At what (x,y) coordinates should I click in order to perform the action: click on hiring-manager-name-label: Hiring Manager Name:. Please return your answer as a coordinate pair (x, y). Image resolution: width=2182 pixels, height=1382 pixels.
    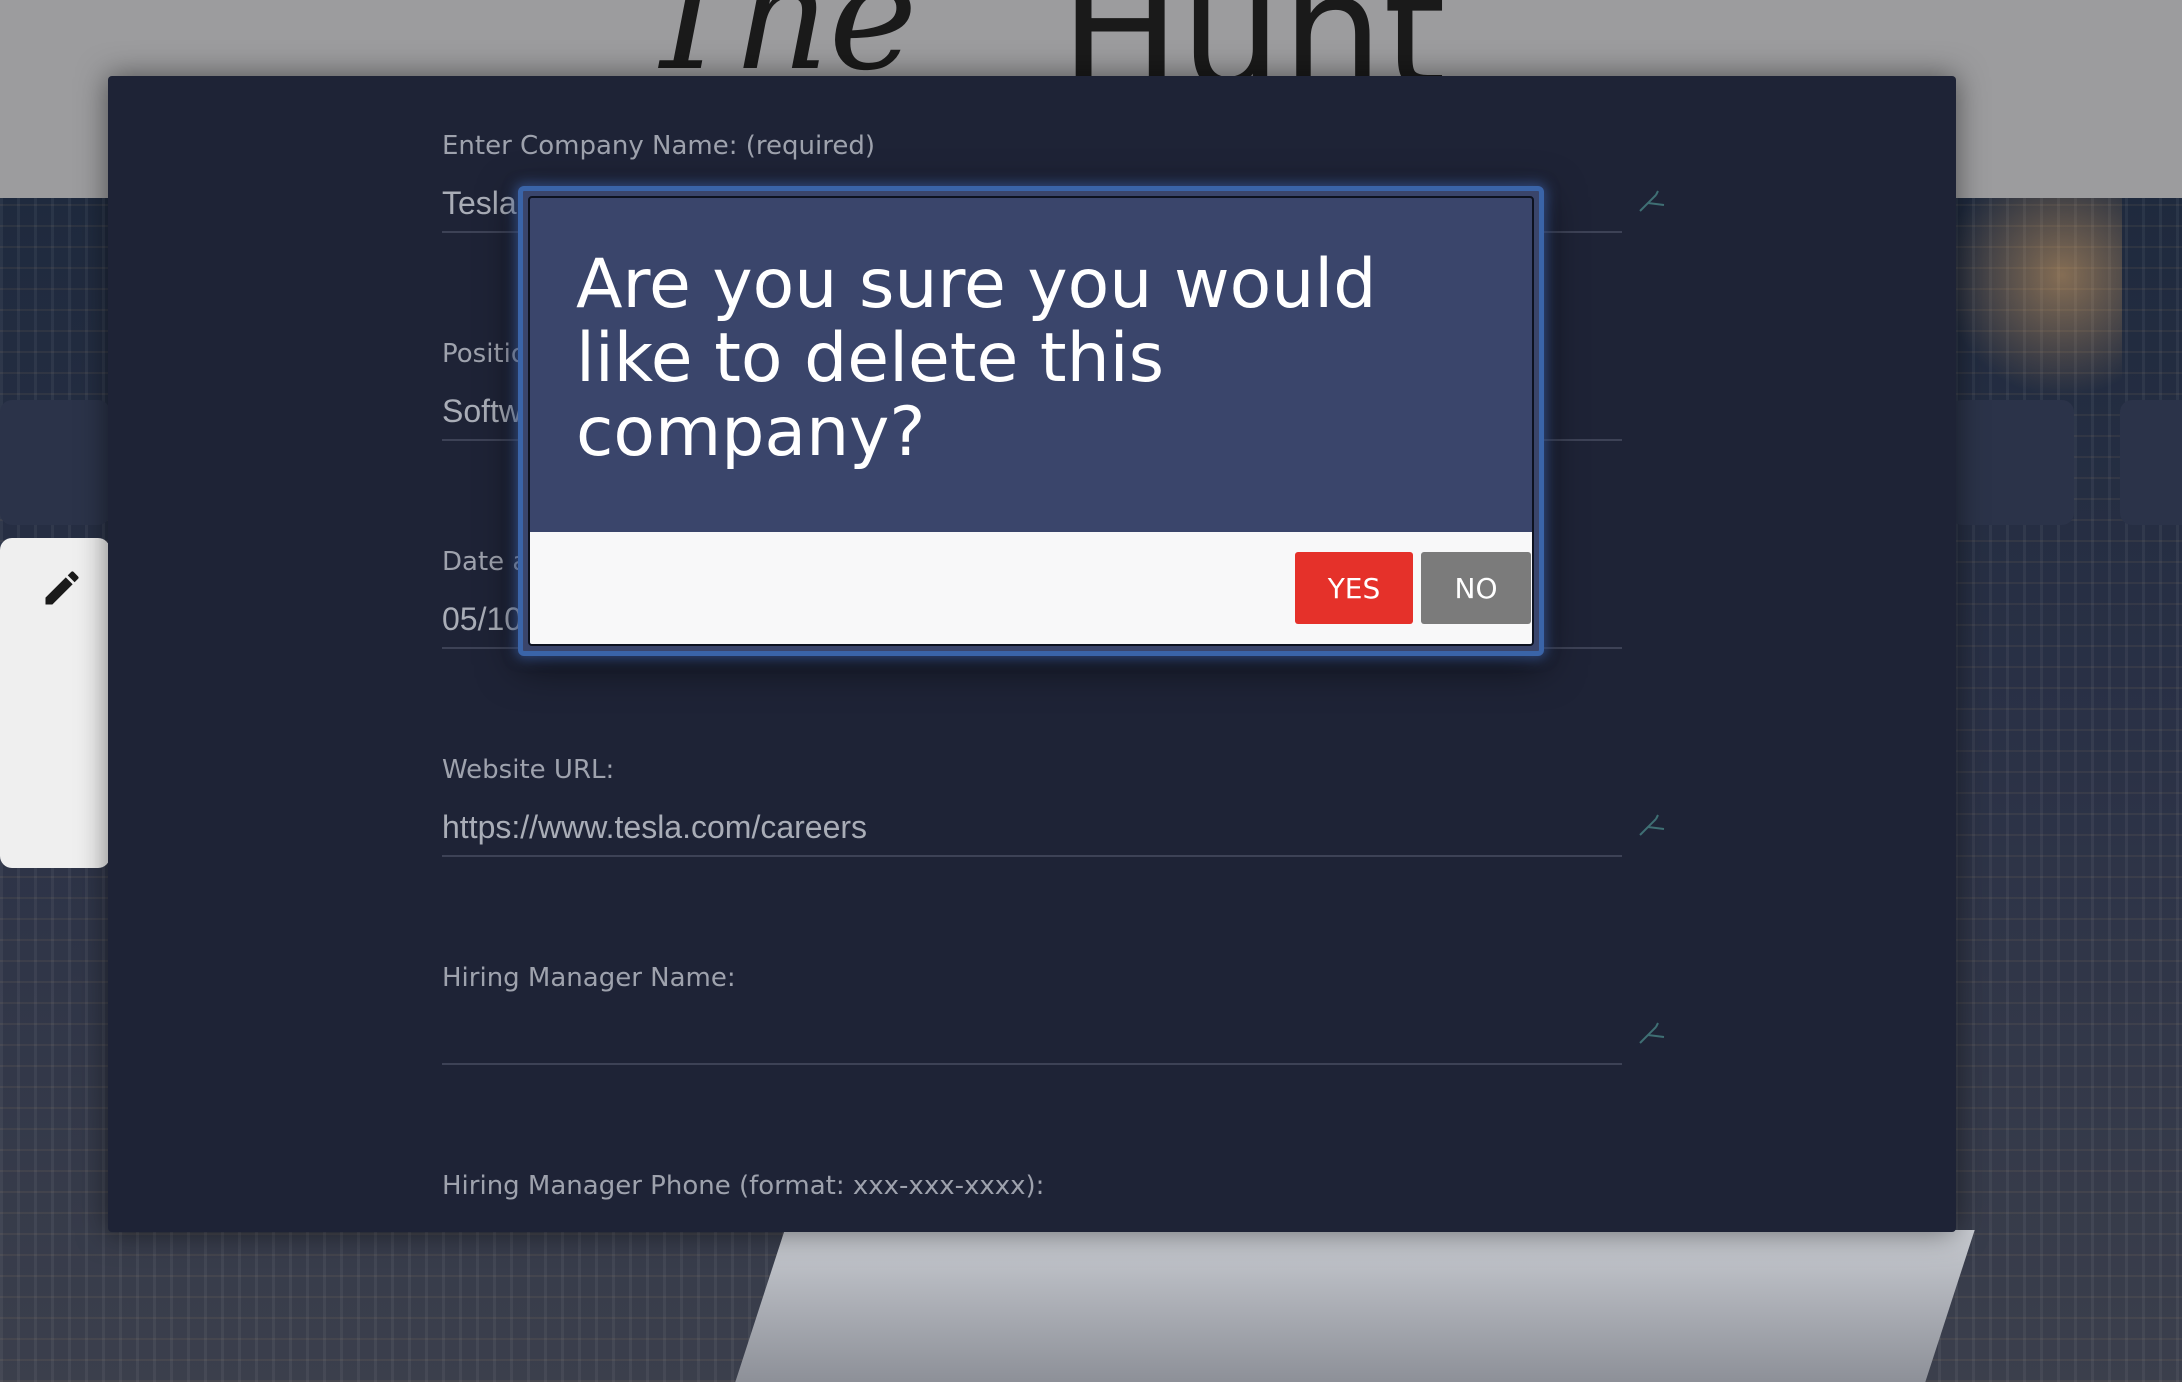
    Looking at the image, I should click on (589, 978).